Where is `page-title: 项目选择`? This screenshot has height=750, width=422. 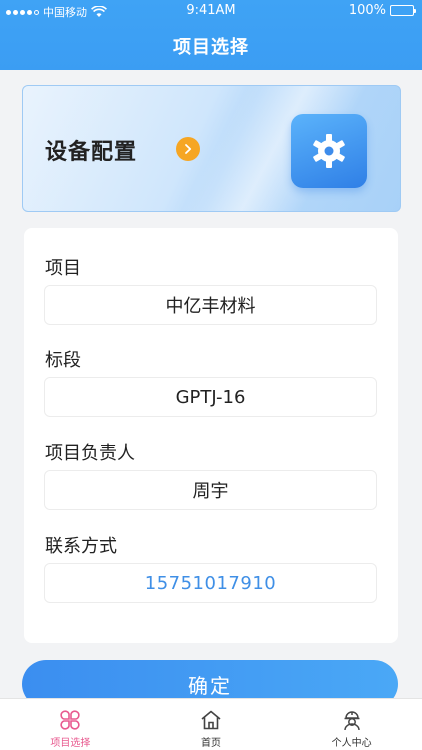 page-title: 项目选择 is located at coordinates (211, 47).